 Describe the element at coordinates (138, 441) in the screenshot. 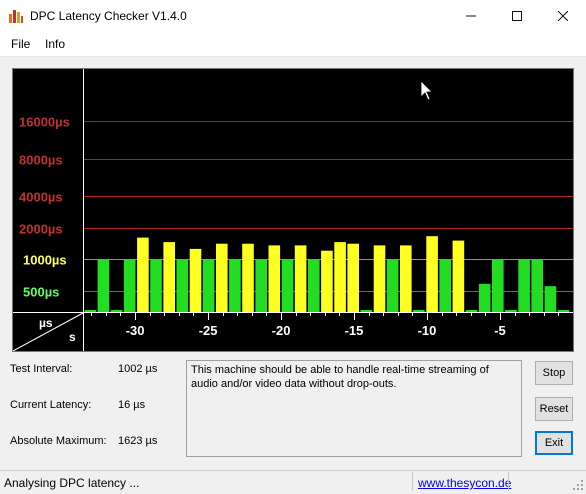

I see `absolute-maximum-value: 1623 µs` at that location.